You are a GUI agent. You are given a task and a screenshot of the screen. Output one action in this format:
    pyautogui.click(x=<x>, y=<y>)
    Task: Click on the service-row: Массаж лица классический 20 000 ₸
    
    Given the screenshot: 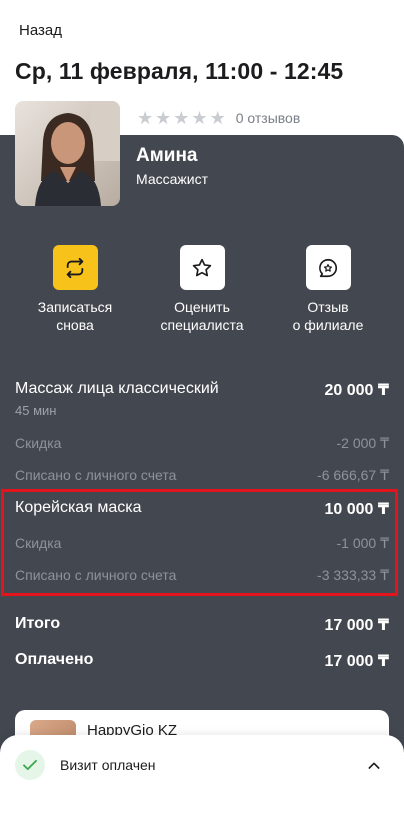 What is the action you would take?
    pyautogui.click(x=202, y=390)
    